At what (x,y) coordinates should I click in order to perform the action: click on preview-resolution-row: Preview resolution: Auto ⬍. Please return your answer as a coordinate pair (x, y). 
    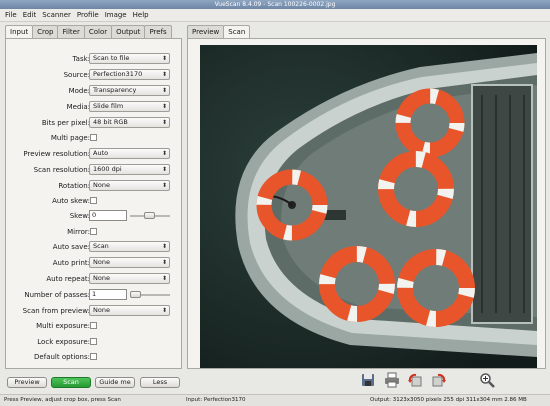
    Looking at the image, I should click on (94, 154).